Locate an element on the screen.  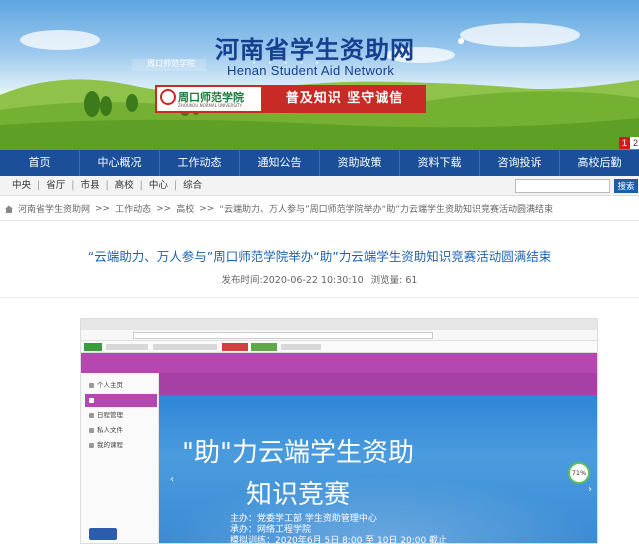
url-box is located at coordinates (283, 335).